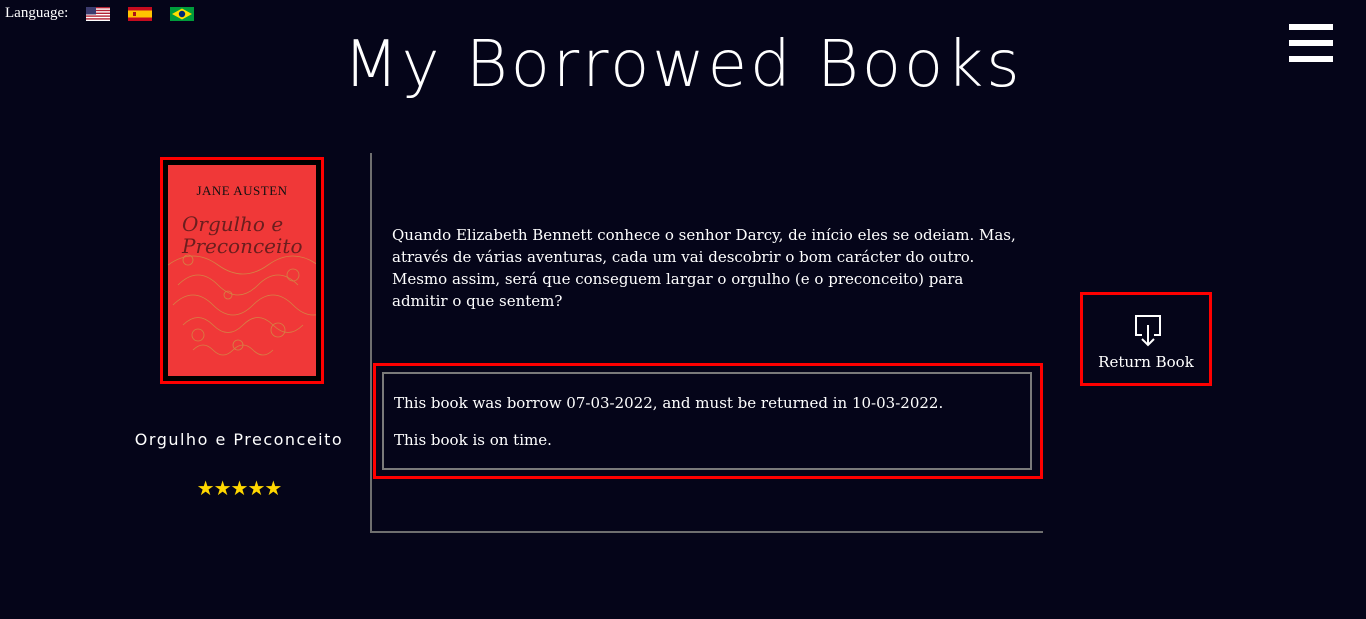  I want to click on book-cover-frame: JANE AUSTEN Orgulho e Preconceito, so click(242, 270).